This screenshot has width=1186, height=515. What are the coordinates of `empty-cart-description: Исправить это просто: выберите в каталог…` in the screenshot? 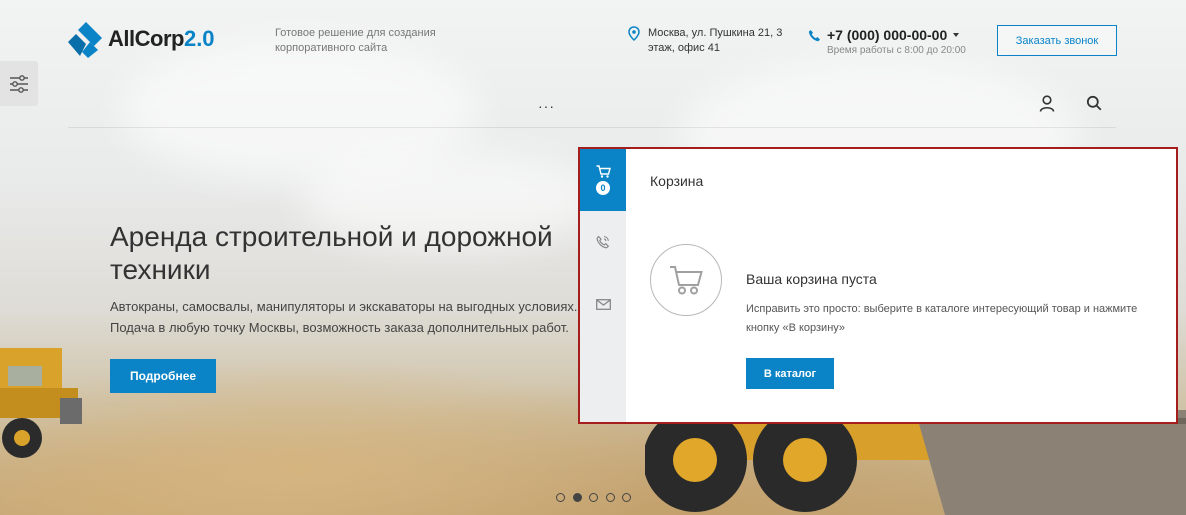 It's located at (942, 318).